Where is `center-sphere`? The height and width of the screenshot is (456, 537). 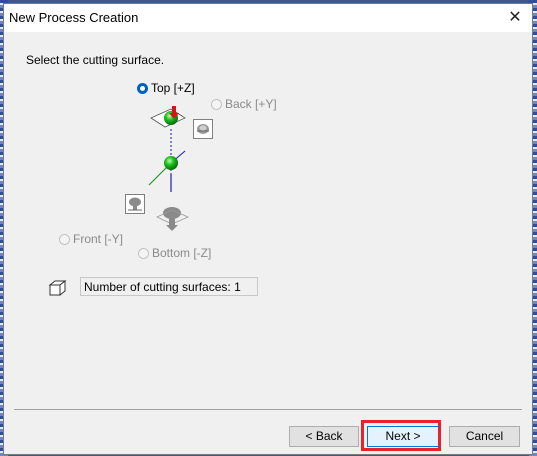
center-sphere is located at coordinates (171, 163).